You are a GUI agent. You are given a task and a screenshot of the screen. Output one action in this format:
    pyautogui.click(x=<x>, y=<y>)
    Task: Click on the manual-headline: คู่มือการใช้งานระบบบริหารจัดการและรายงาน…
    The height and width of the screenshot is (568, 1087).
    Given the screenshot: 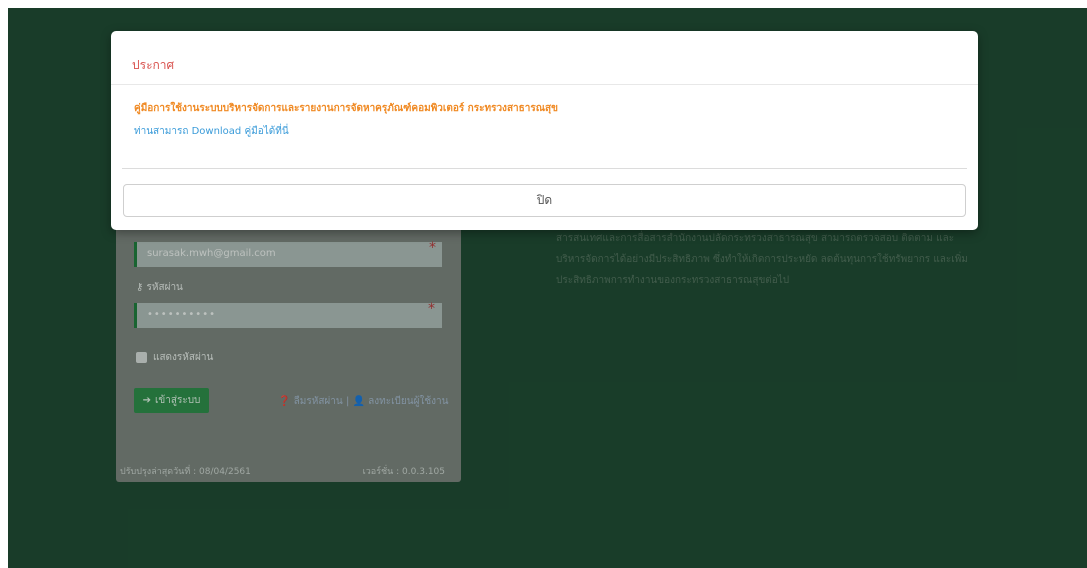 What is the action you would take?
    pyautogui.click(x=346, y=108)
    